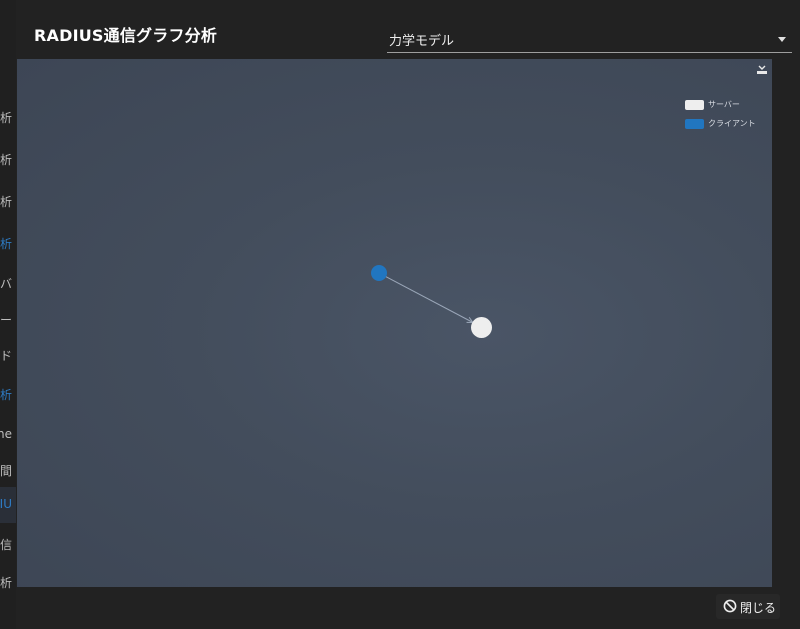  I want to click on server-node, so click(481, 327).